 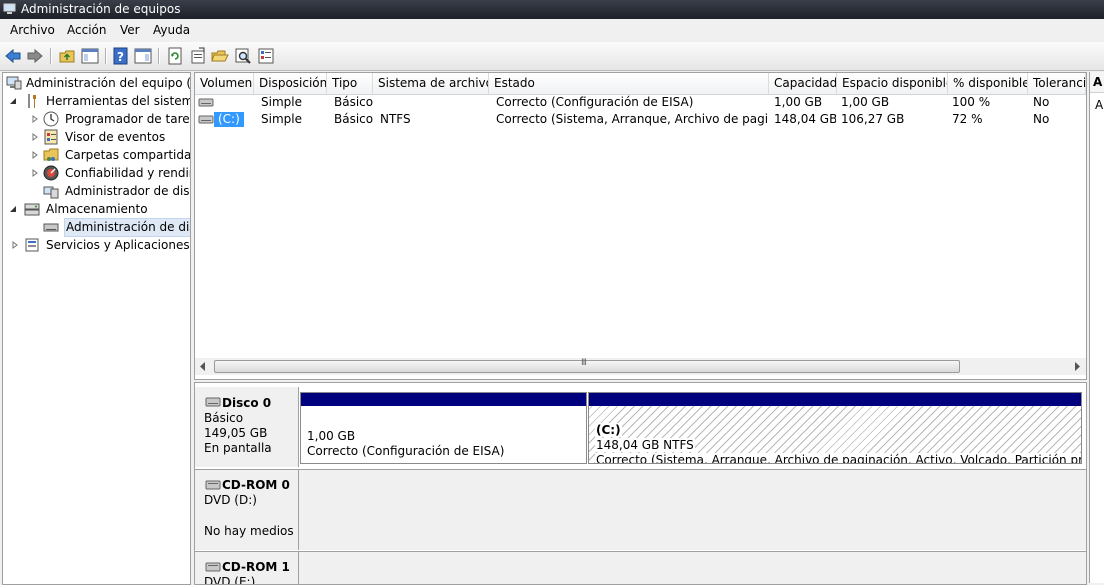 What do you see at coordinates (90, 56) in the screenshot?
I see `show-hide-tree-icon` at bounding box center [90, 56].